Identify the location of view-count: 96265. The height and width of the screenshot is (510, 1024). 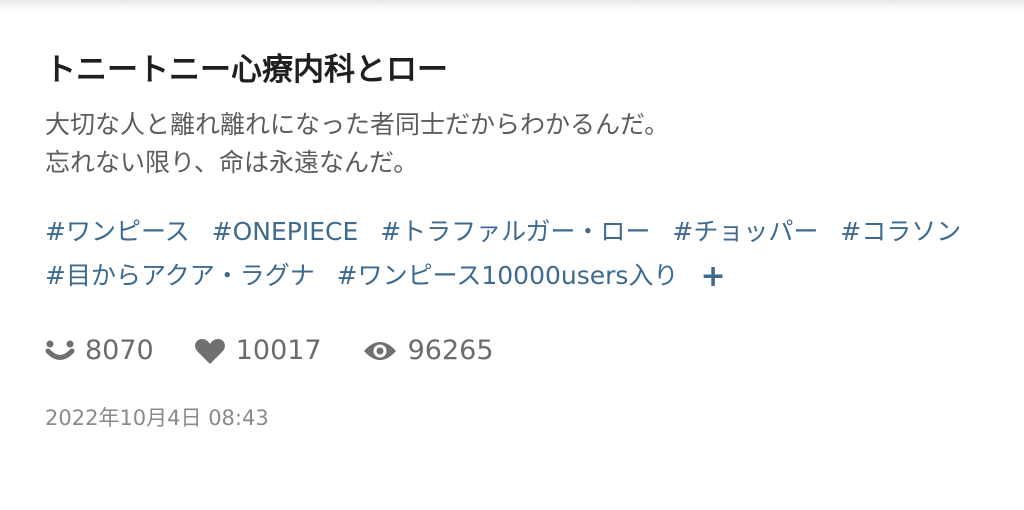
(450, 350).